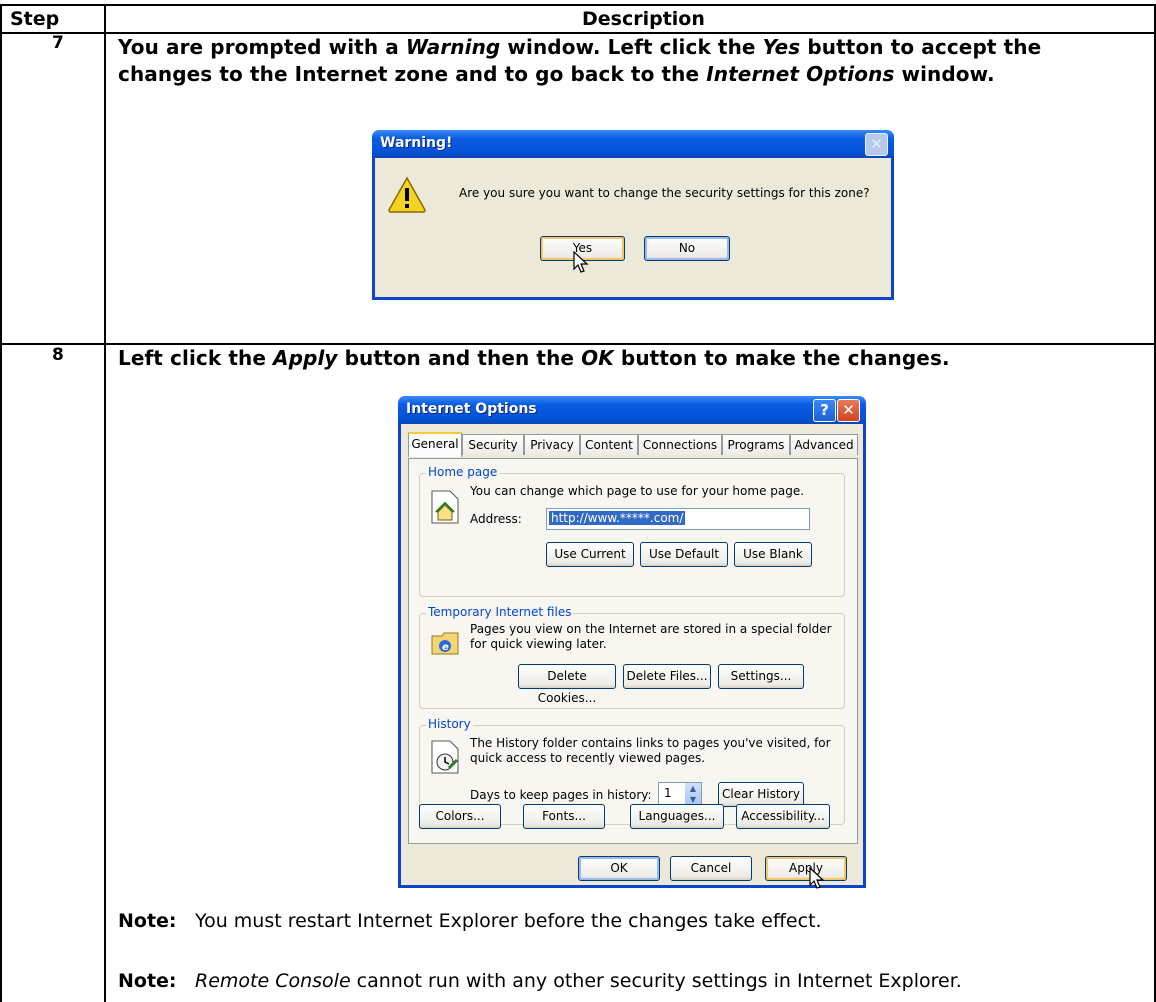  Describe the element at coordinates (58, 355) in the screenshot. I see `step-number-8: 8` at that location.